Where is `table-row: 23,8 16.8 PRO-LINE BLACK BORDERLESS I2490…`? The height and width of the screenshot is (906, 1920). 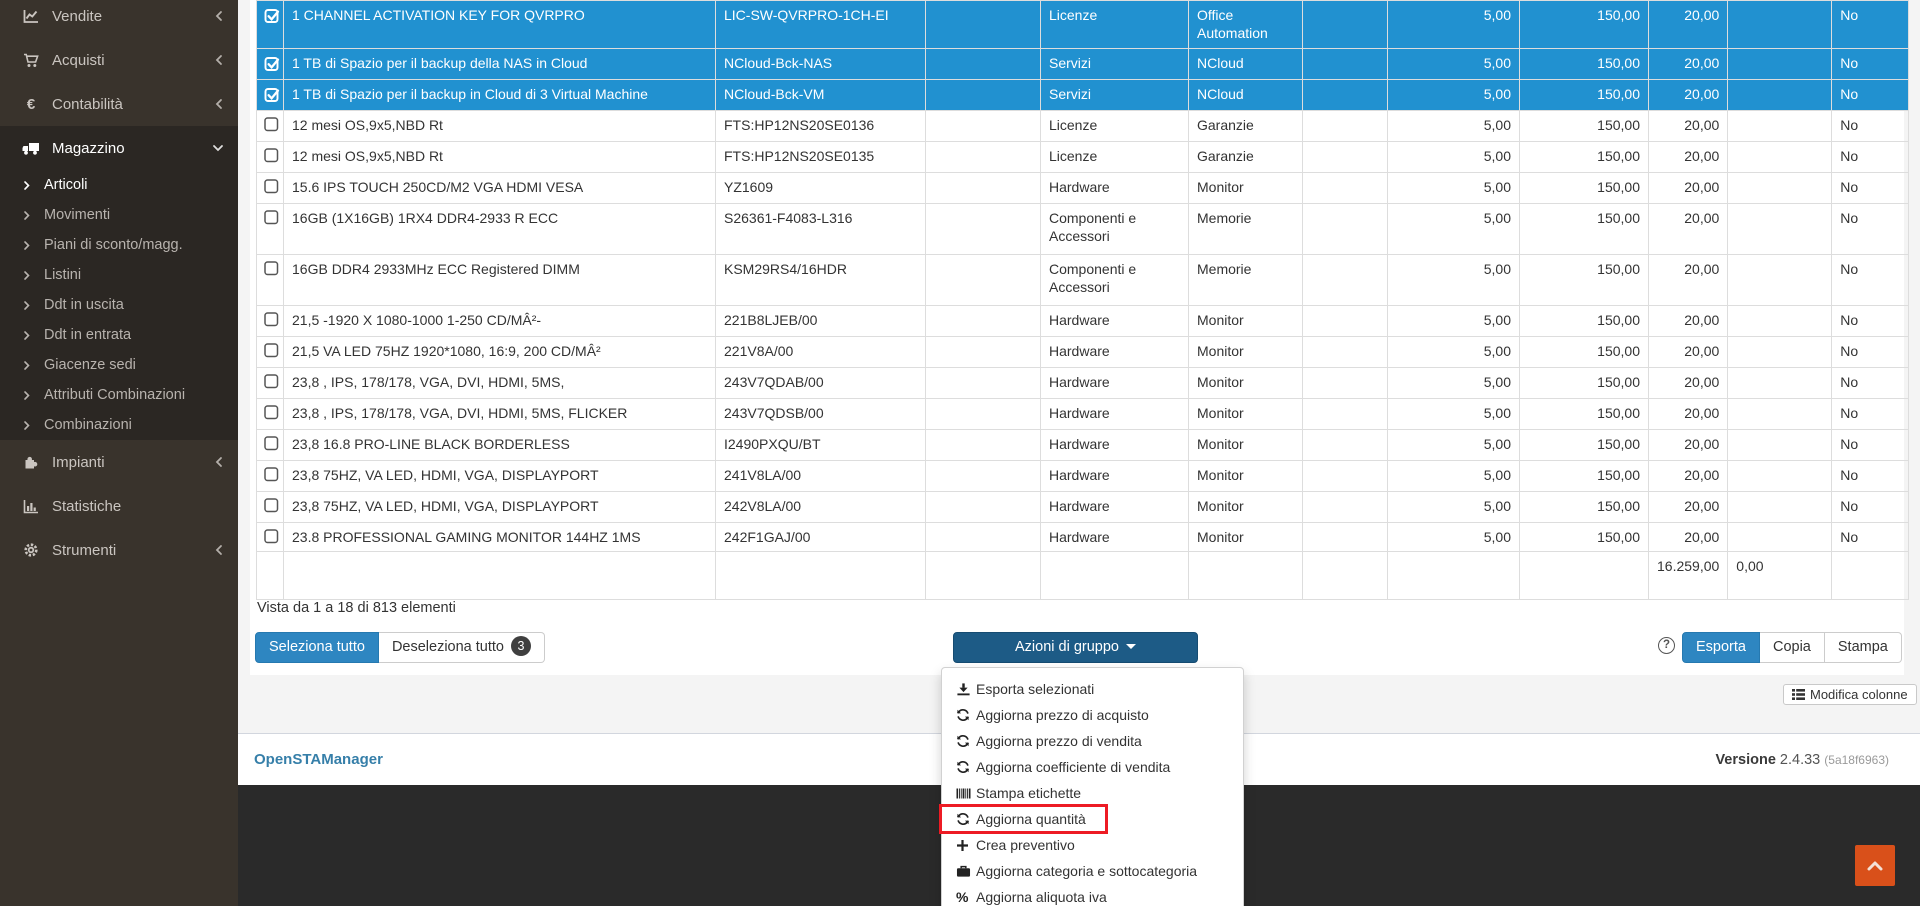 table-row: 23,8 16.8 PRO-LINE BLACK BORDERLESS I2490… is located at coordinates (1083, 445).